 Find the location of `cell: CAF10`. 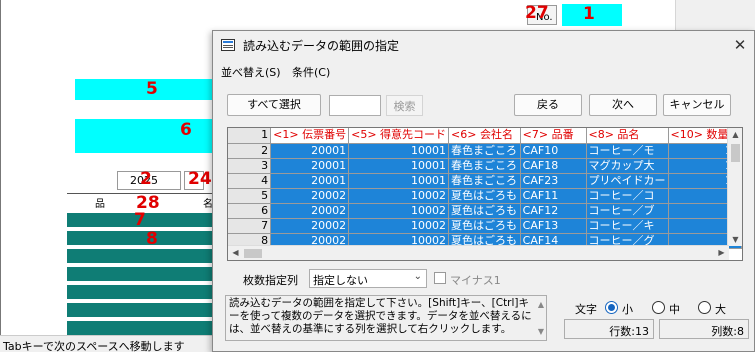

cell: CAF10 is located at coordinates (553, 151).